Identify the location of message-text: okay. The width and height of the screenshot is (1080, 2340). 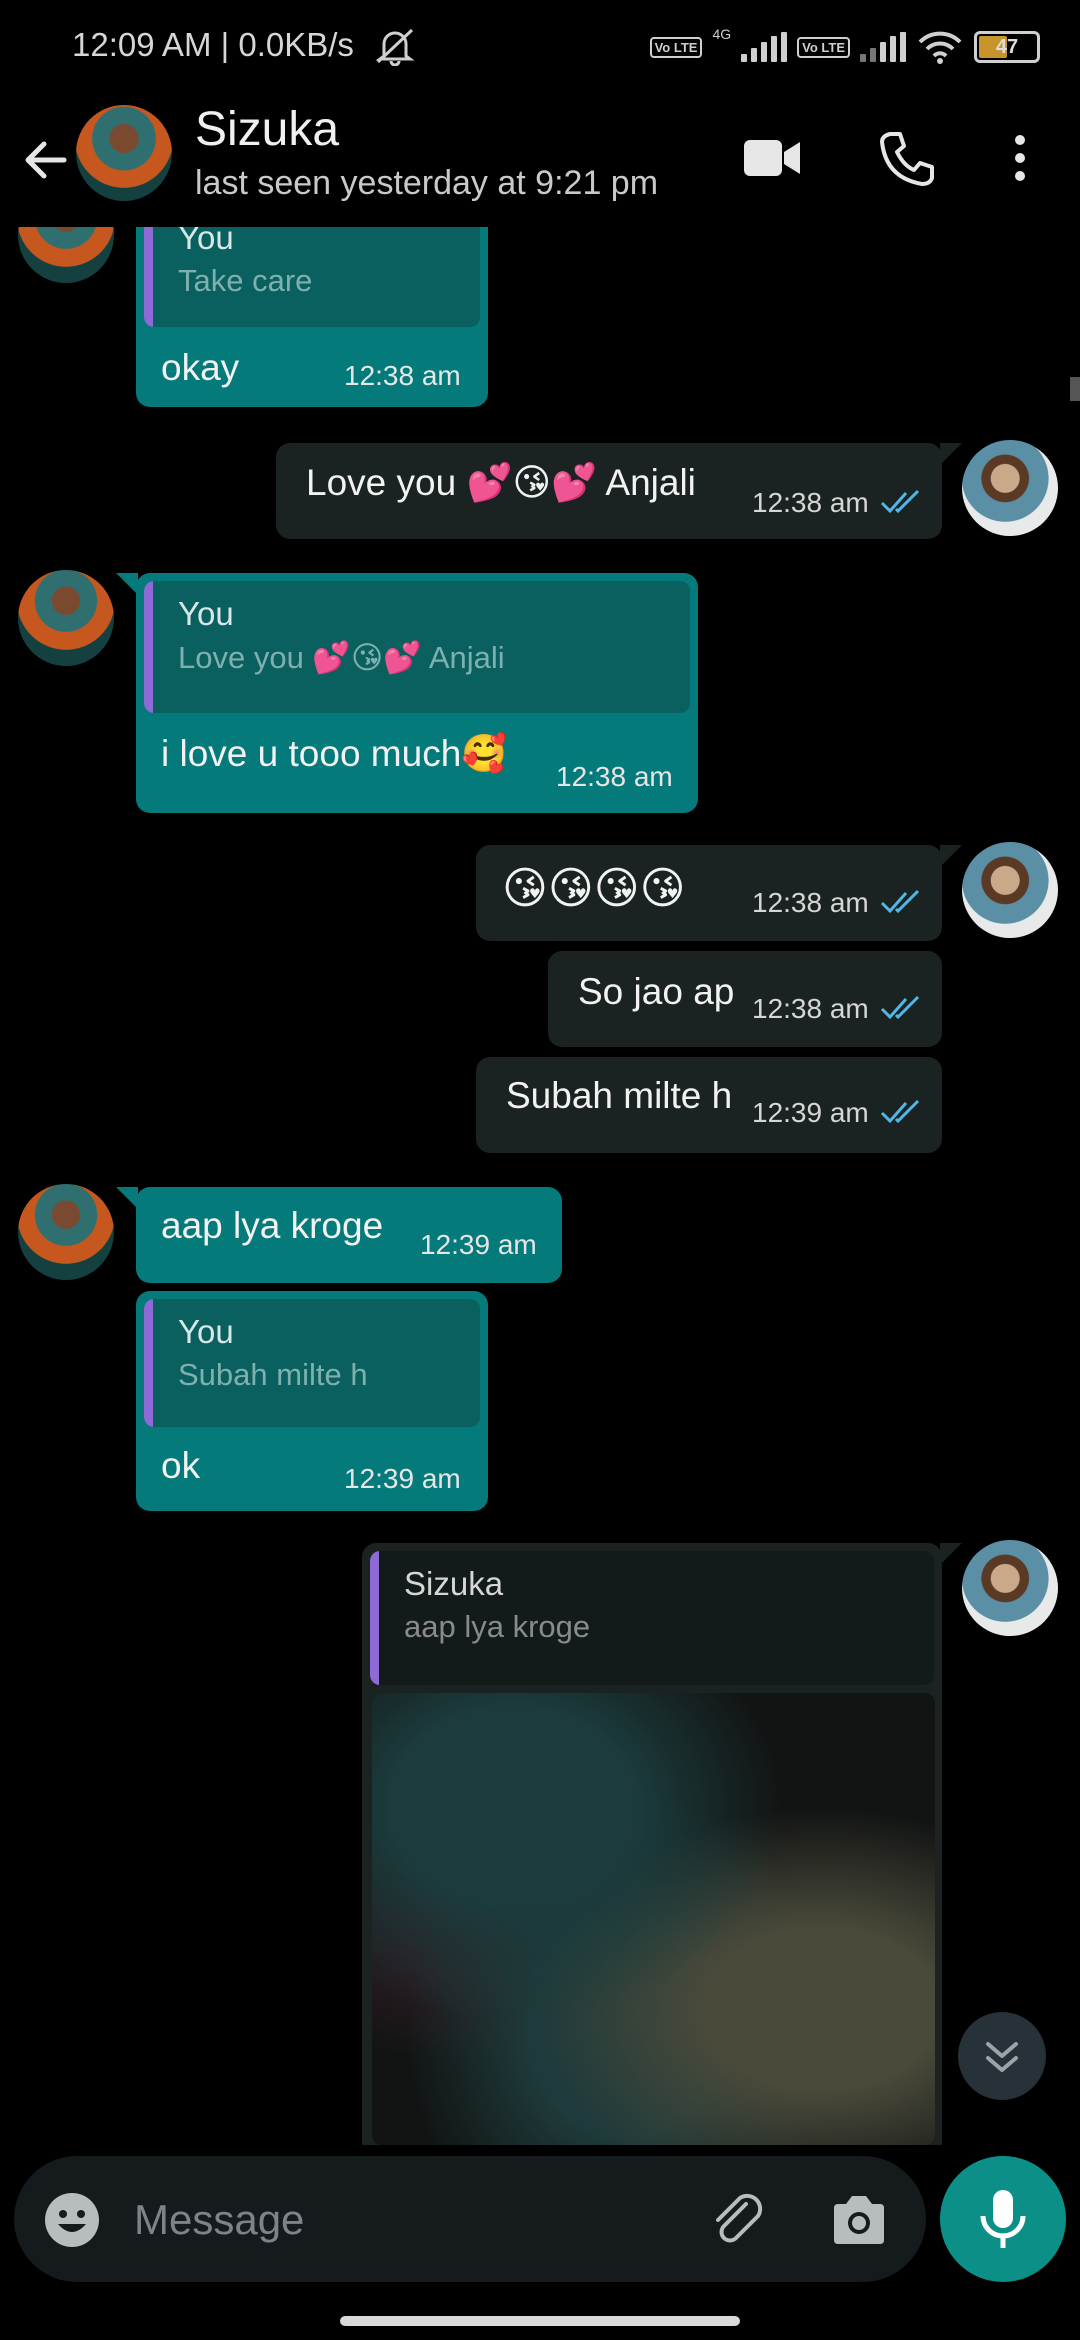
(200, 367).